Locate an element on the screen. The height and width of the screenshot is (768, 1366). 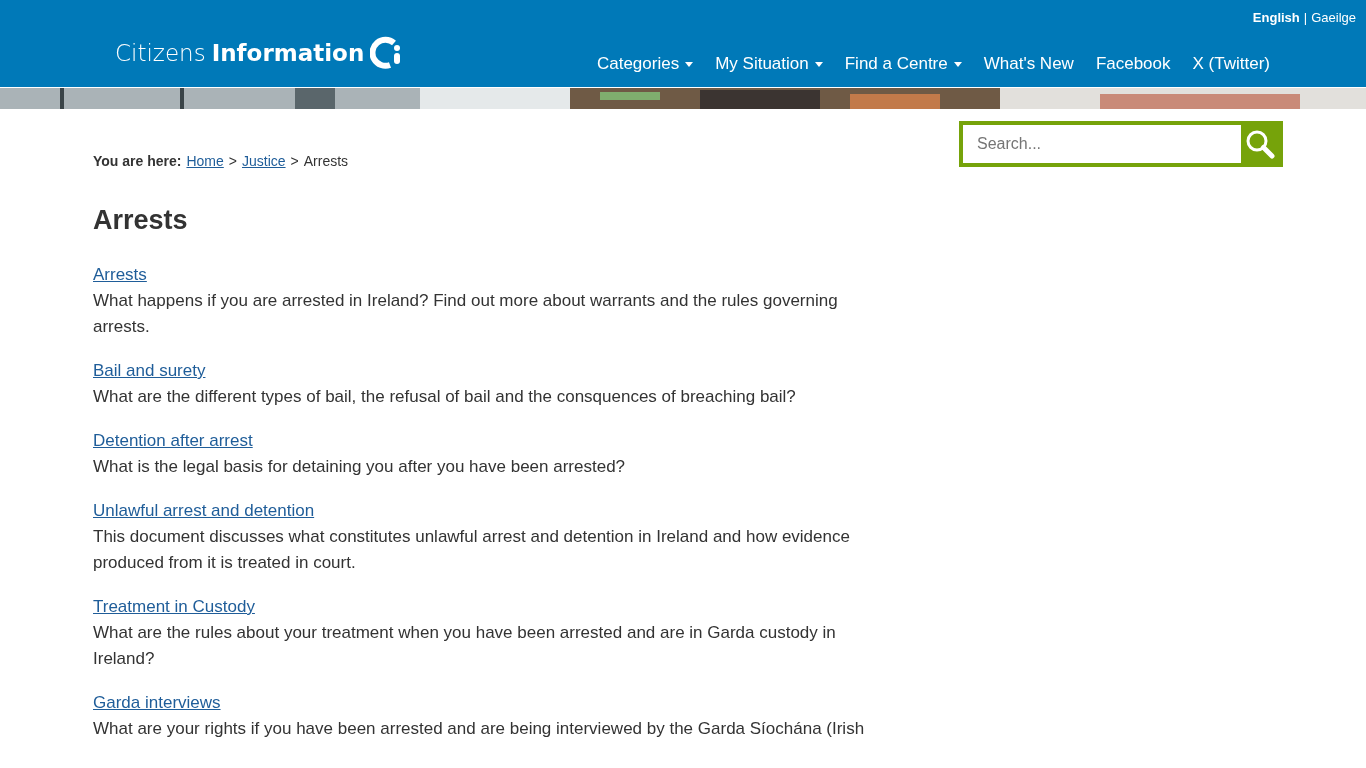
article-link: Bail and surety is located at coordinates (149, 371).